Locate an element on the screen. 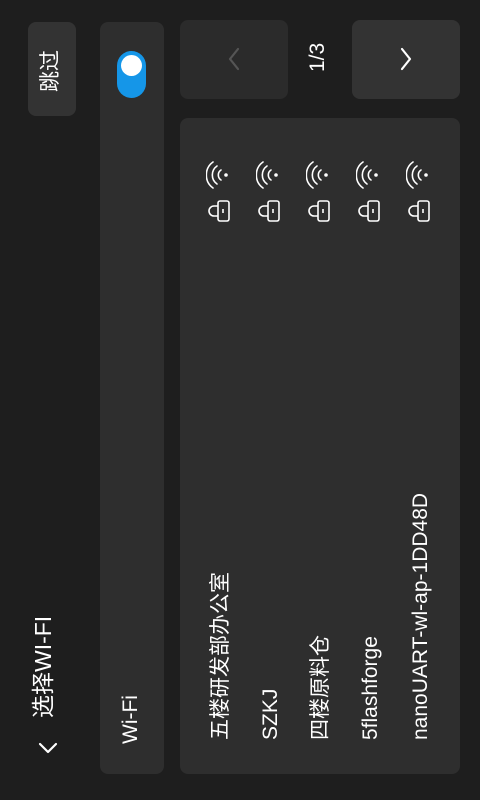  back-button is located at coordinates (48, 748).